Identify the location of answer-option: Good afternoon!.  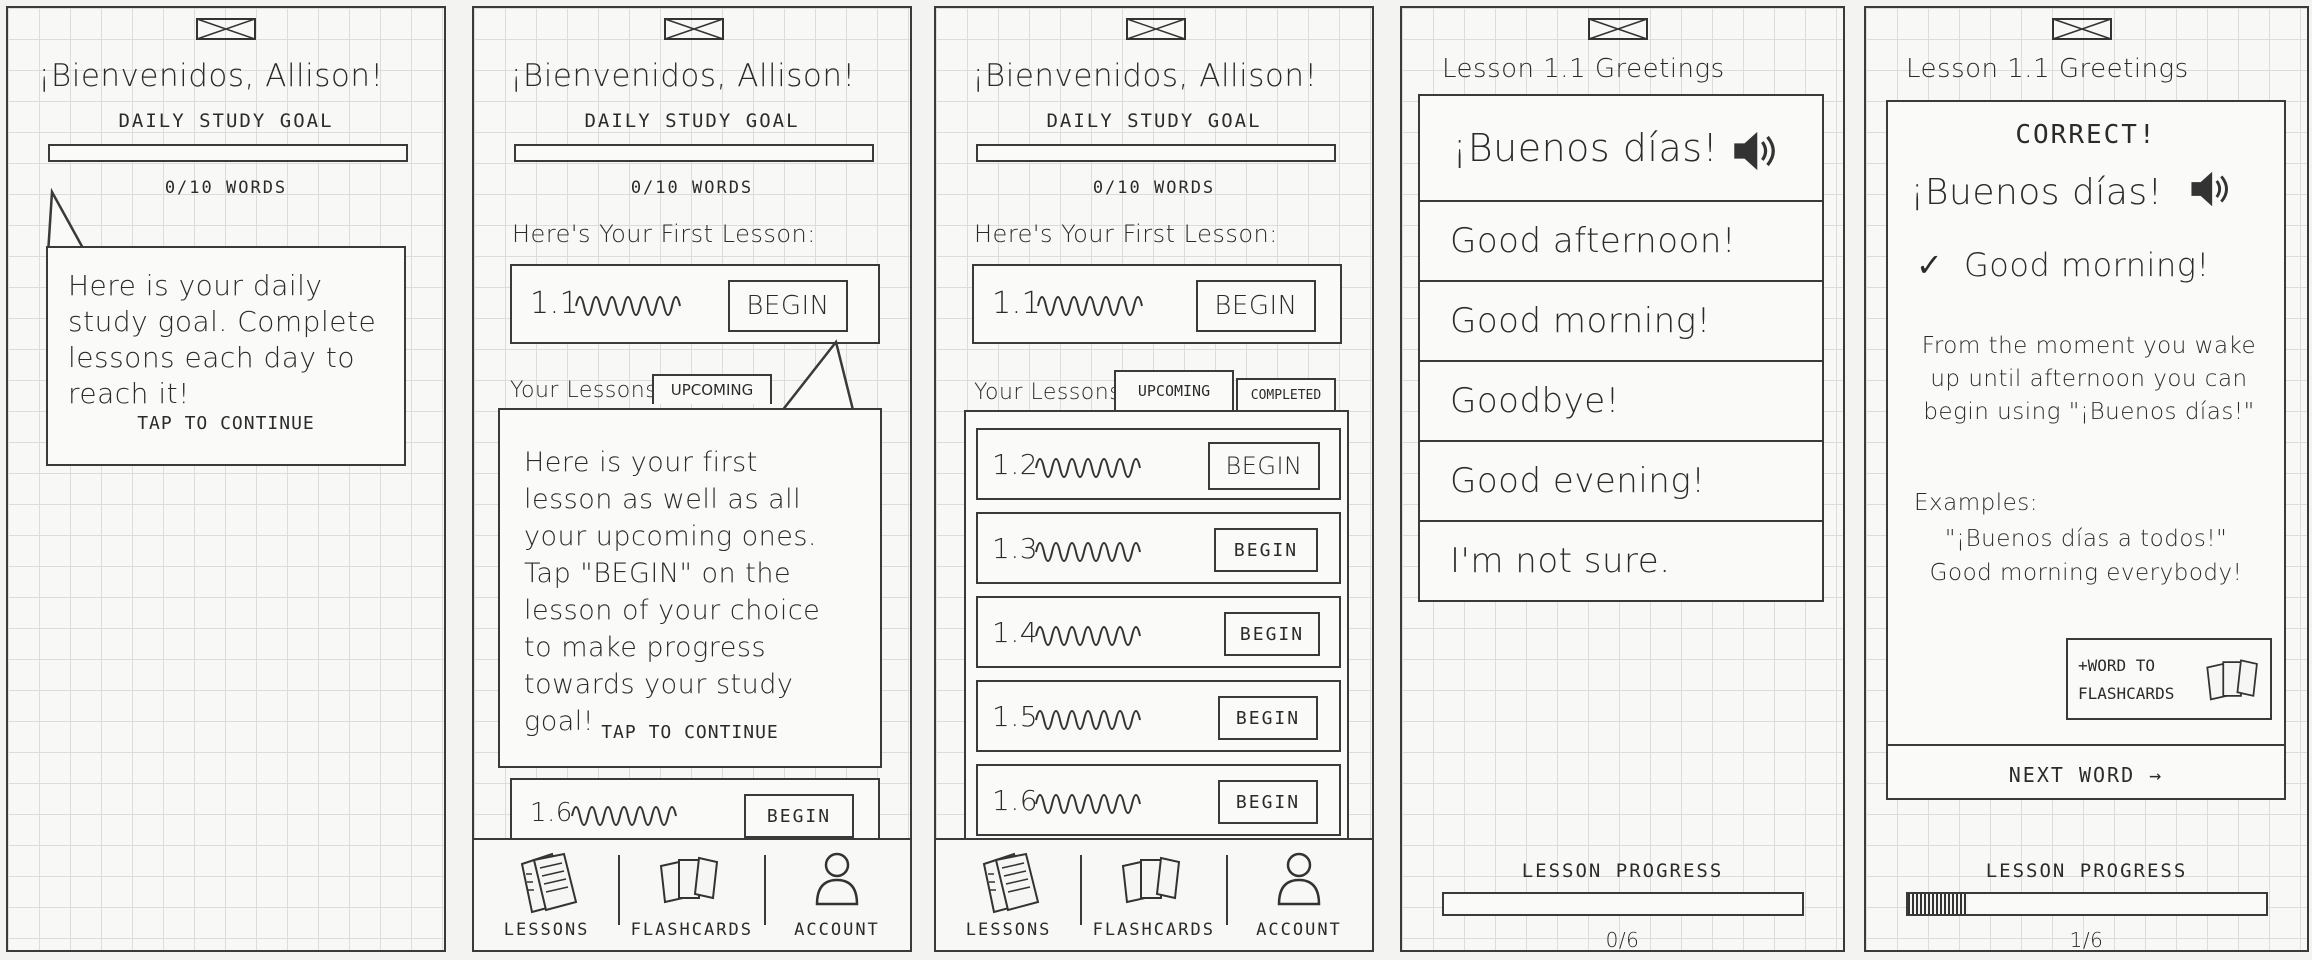
(1621, 240).